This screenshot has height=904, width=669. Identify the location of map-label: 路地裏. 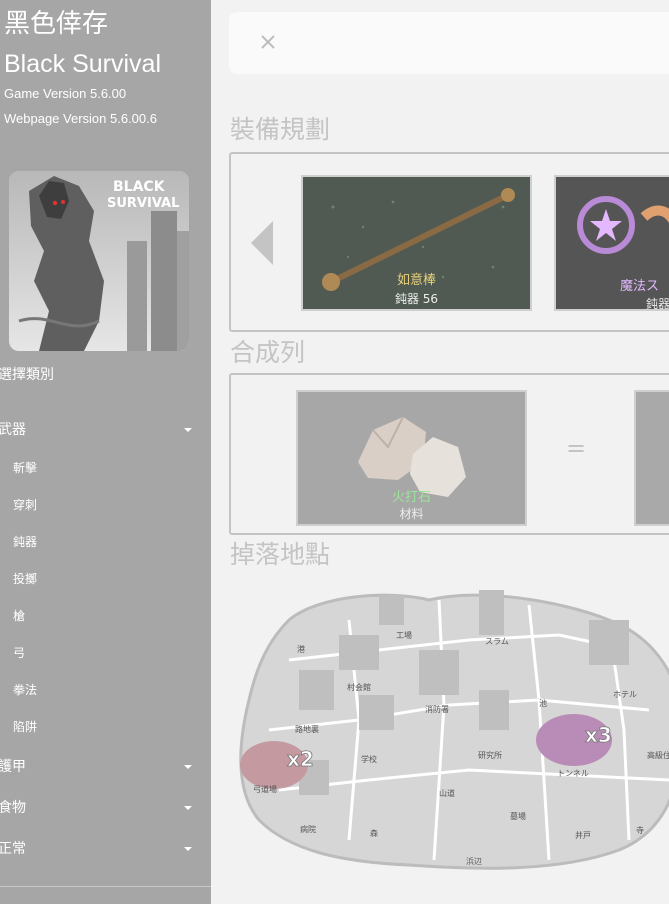
(307, 729).